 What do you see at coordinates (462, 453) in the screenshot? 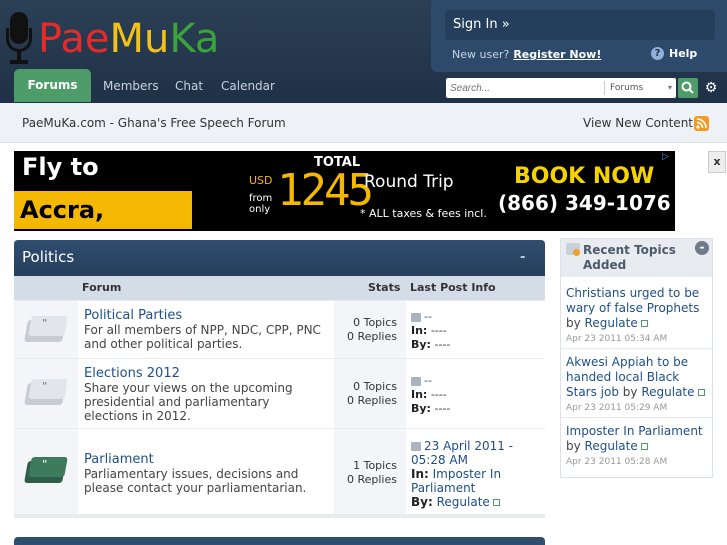
I see `last-post-title: 23 April 2011 - 05:28 AM` at bounding box center [462, 453].